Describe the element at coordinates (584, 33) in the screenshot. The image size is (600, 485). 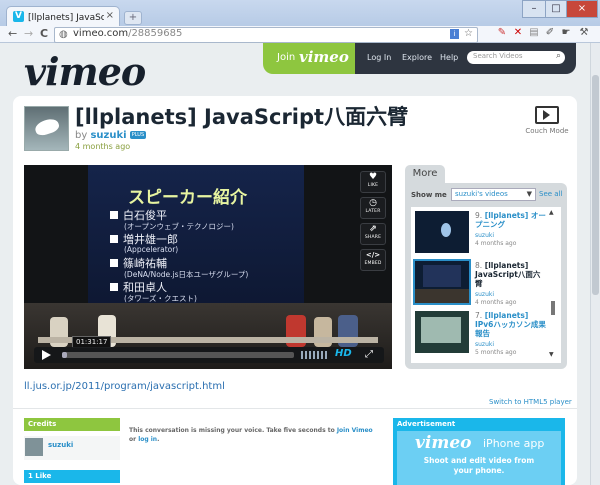
I see `wrench-icon: ⚒` at that location.